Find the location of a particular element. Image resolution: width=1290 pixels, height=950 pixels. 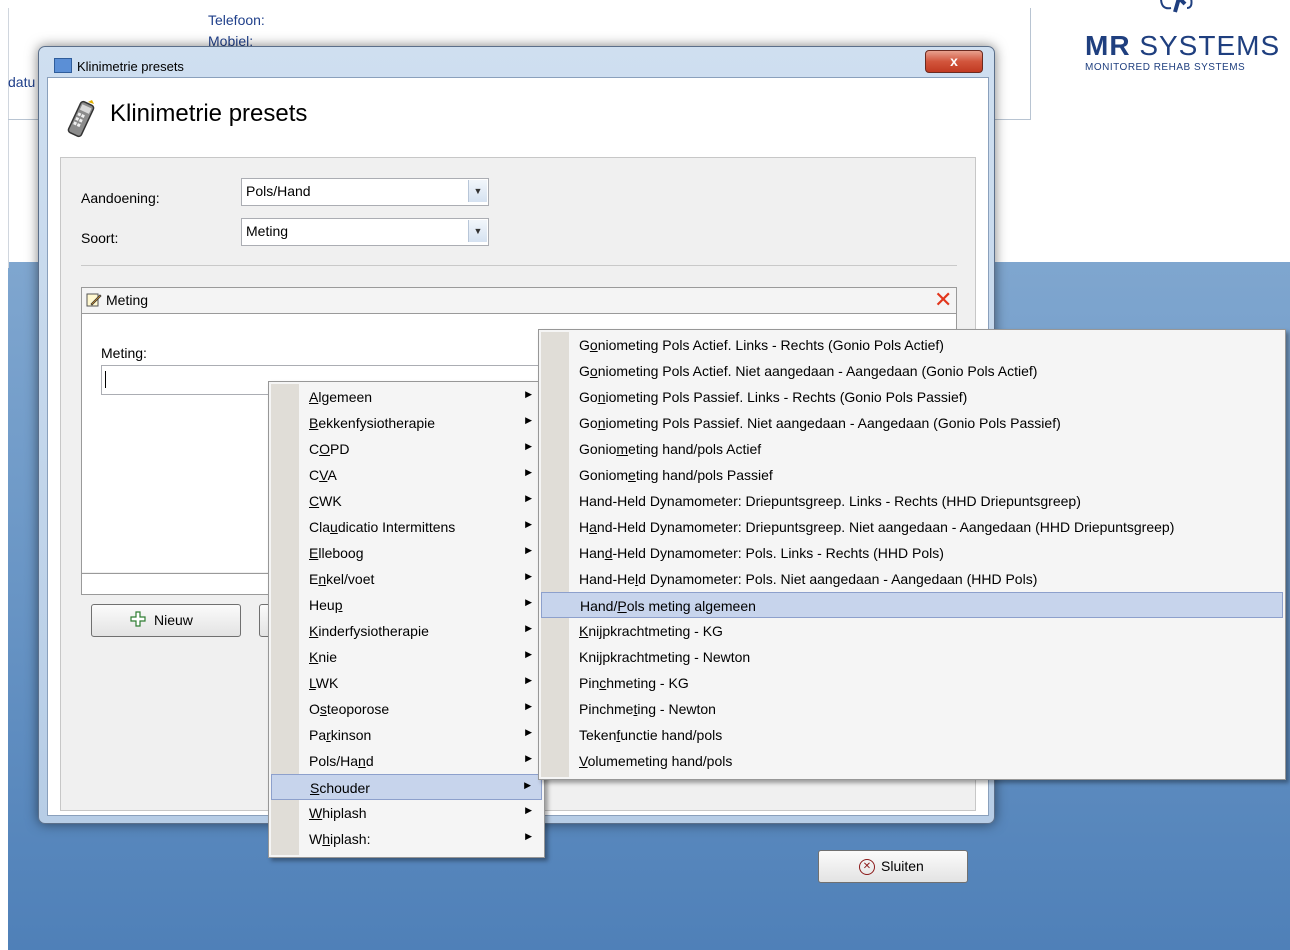

menu-item-label: CVA is located at coordinates (323, 475).